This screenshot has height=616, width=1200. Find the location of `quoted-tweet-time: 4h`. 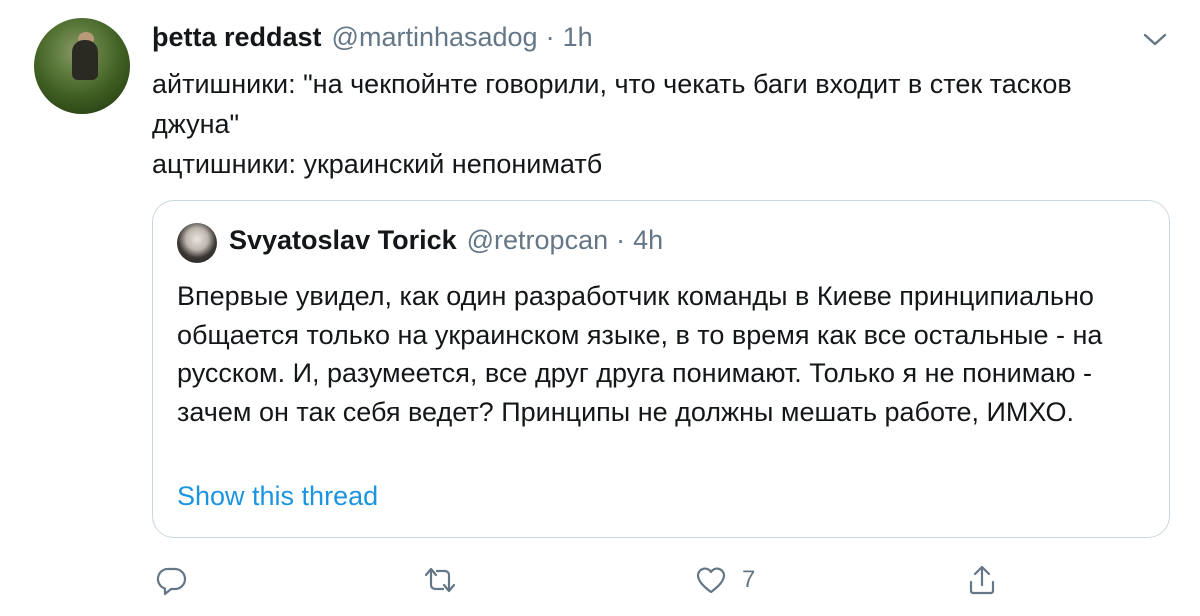

quoted-tweet-time: 4h is located at coordinates (648, 240).